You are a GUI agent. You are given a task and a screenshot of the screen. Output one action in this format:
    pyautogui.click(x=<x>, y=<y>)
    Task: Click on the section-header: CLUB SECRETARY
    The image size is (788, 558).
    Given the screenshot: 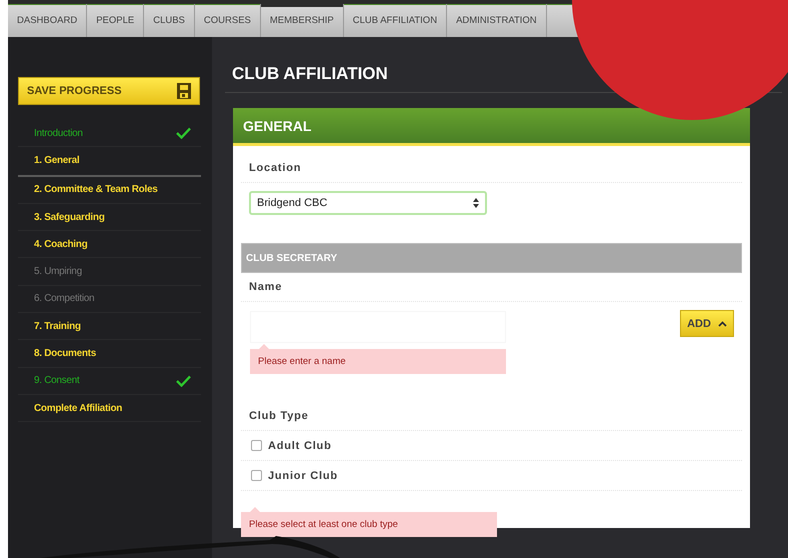 What is the action you would take?
    pyautogui.click(x=491, y=258)
    